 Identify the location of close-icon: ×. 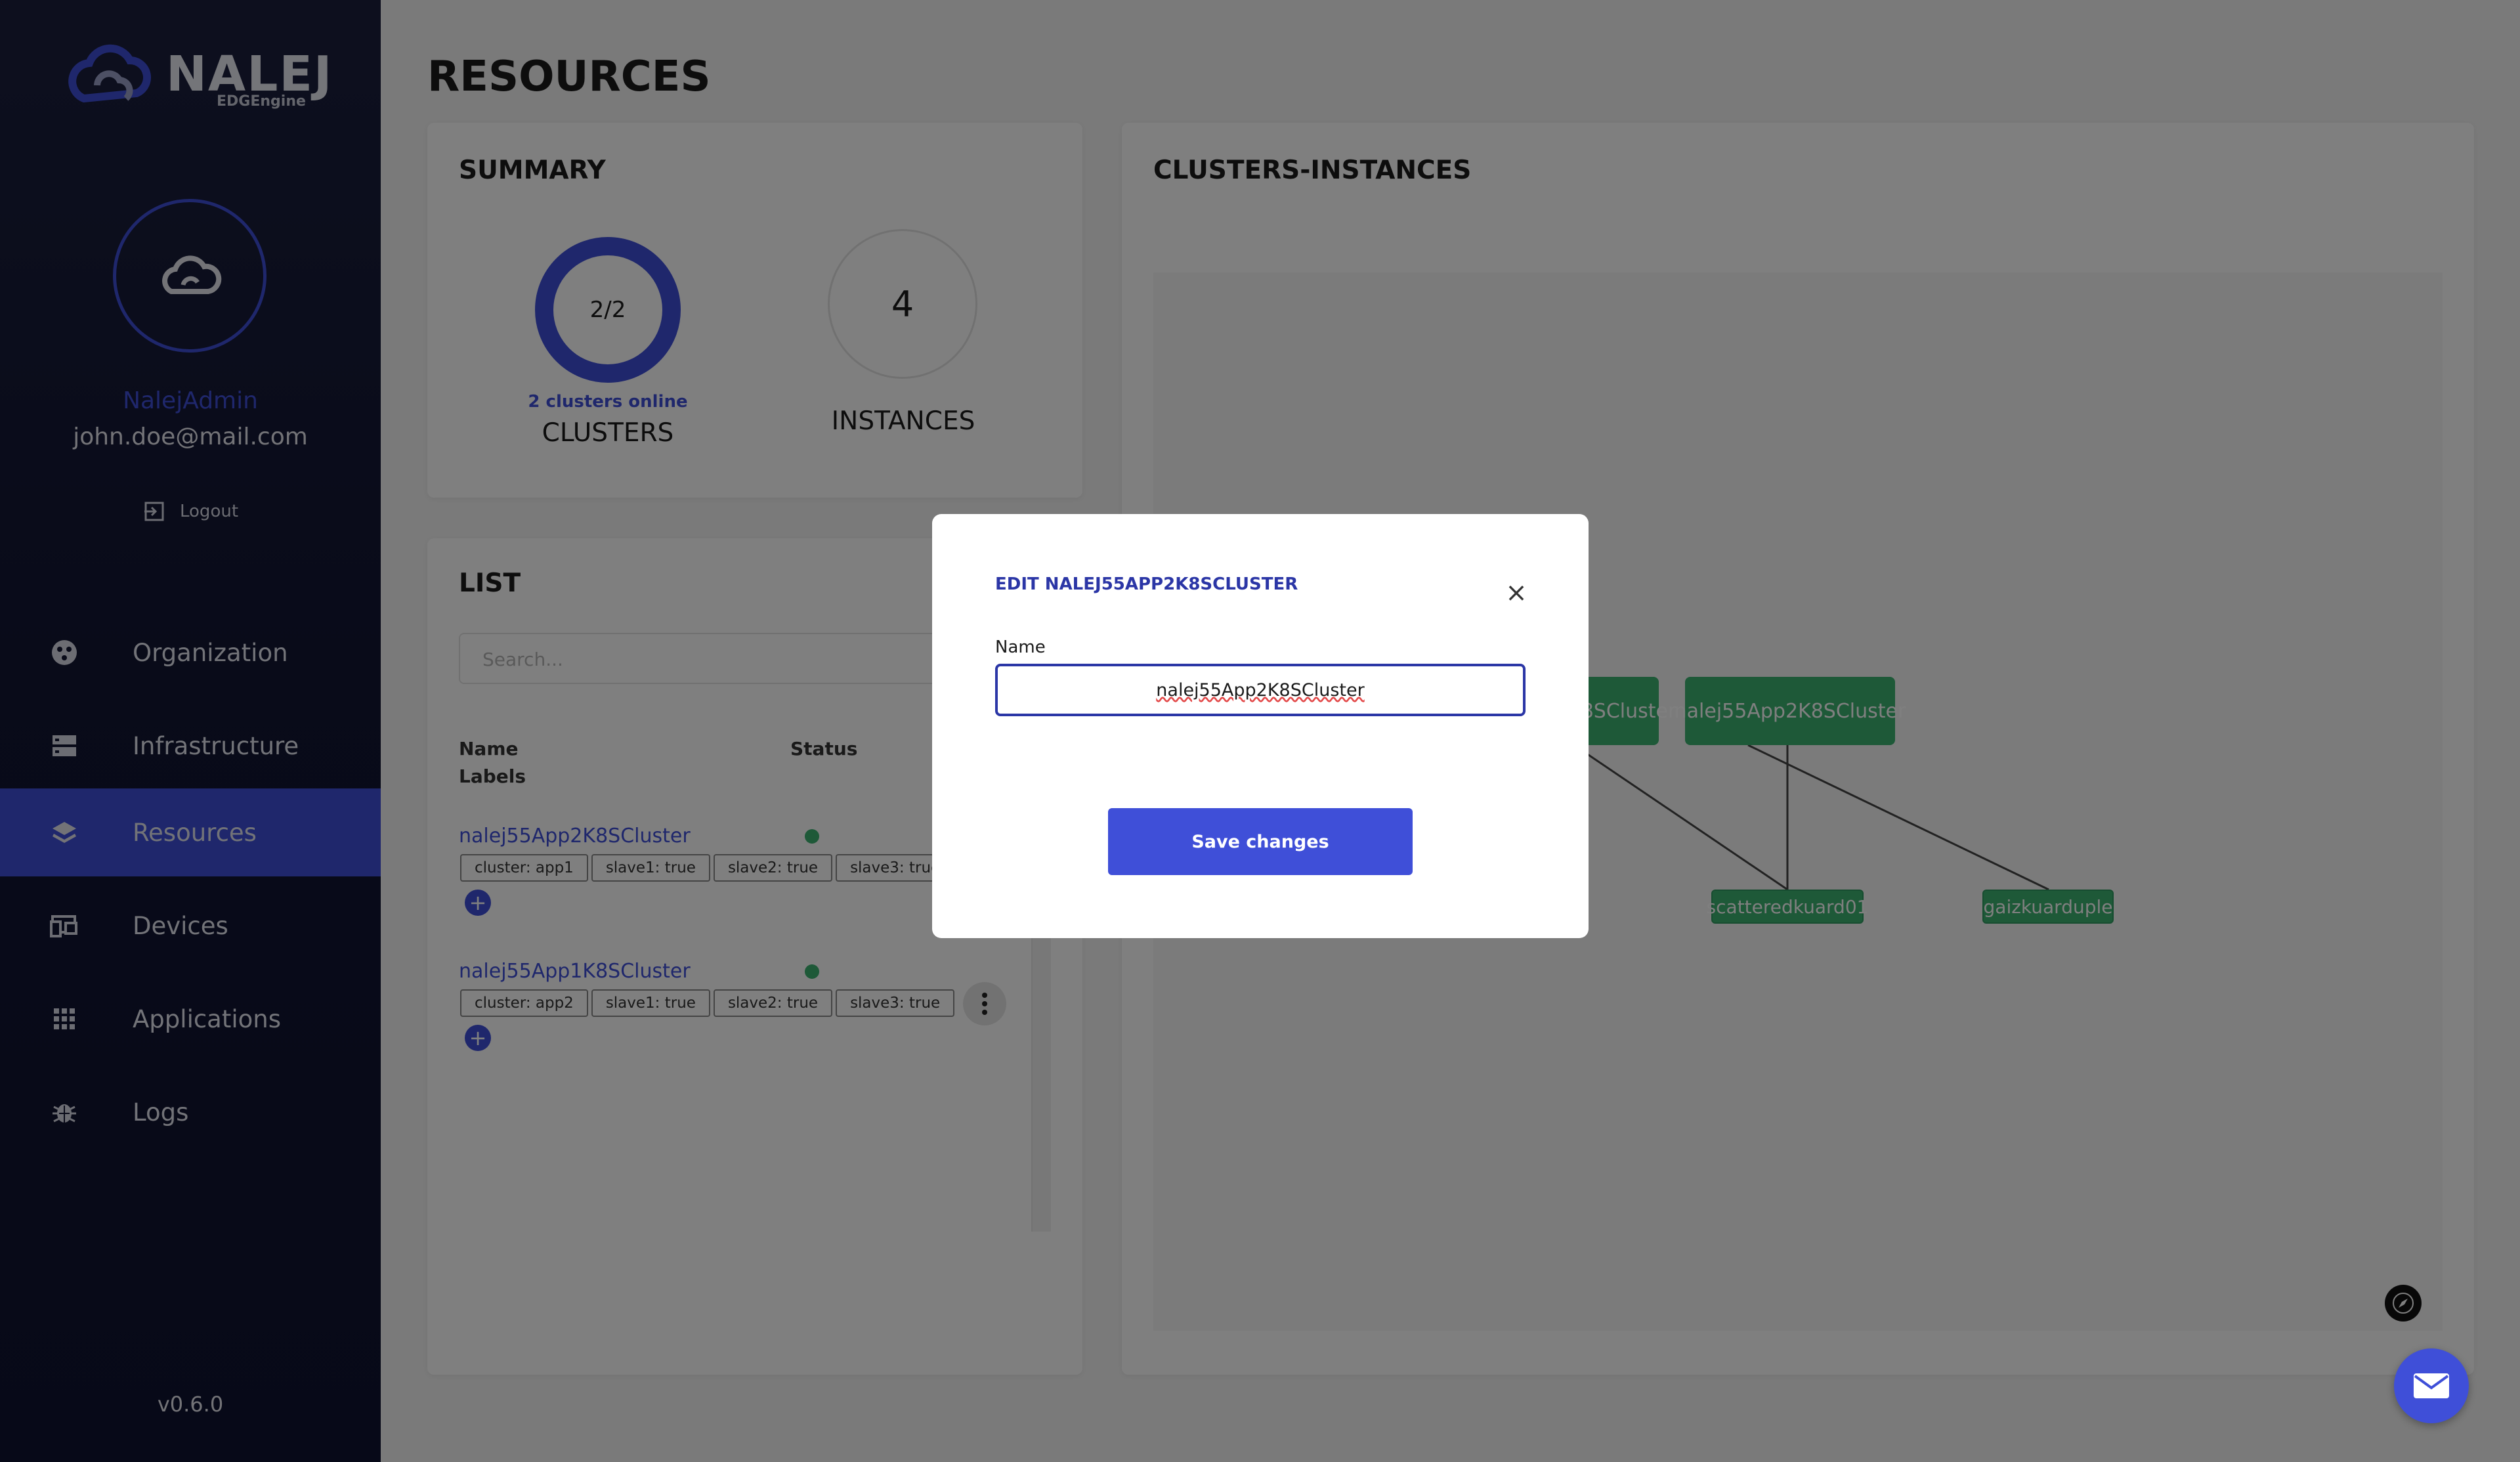
(1516, 593).